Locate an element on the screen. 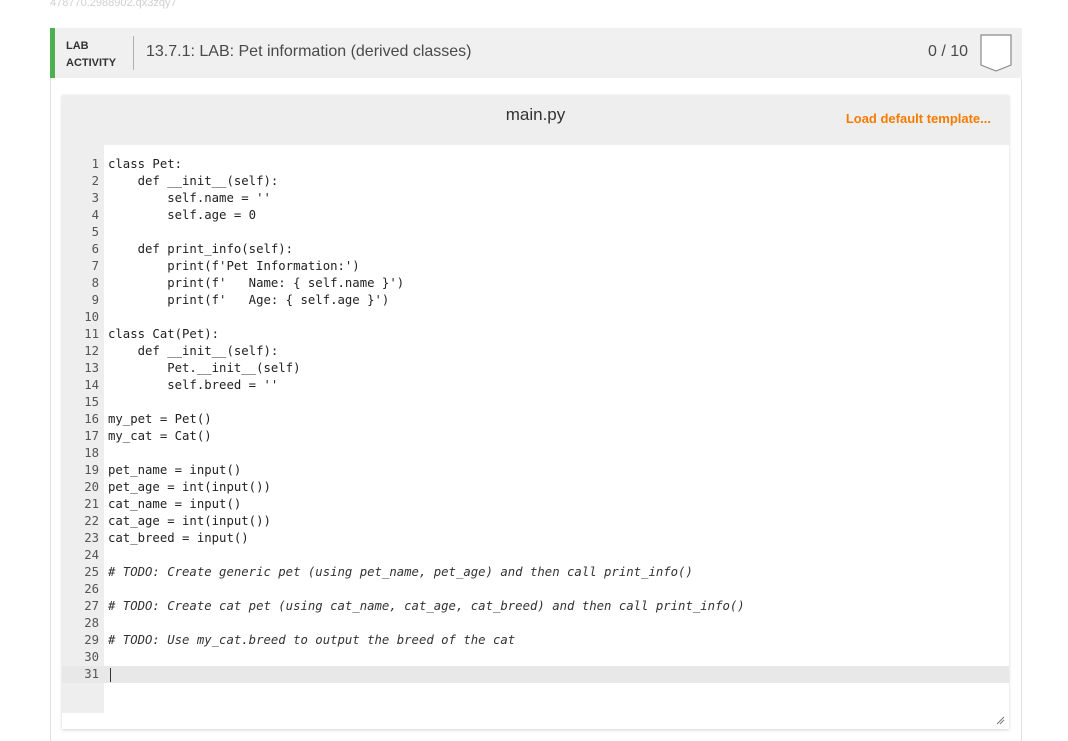 Image resolution: width=1068 pixels, height=741 pixels. line-number: 2 is located at coordinates (95, 181).